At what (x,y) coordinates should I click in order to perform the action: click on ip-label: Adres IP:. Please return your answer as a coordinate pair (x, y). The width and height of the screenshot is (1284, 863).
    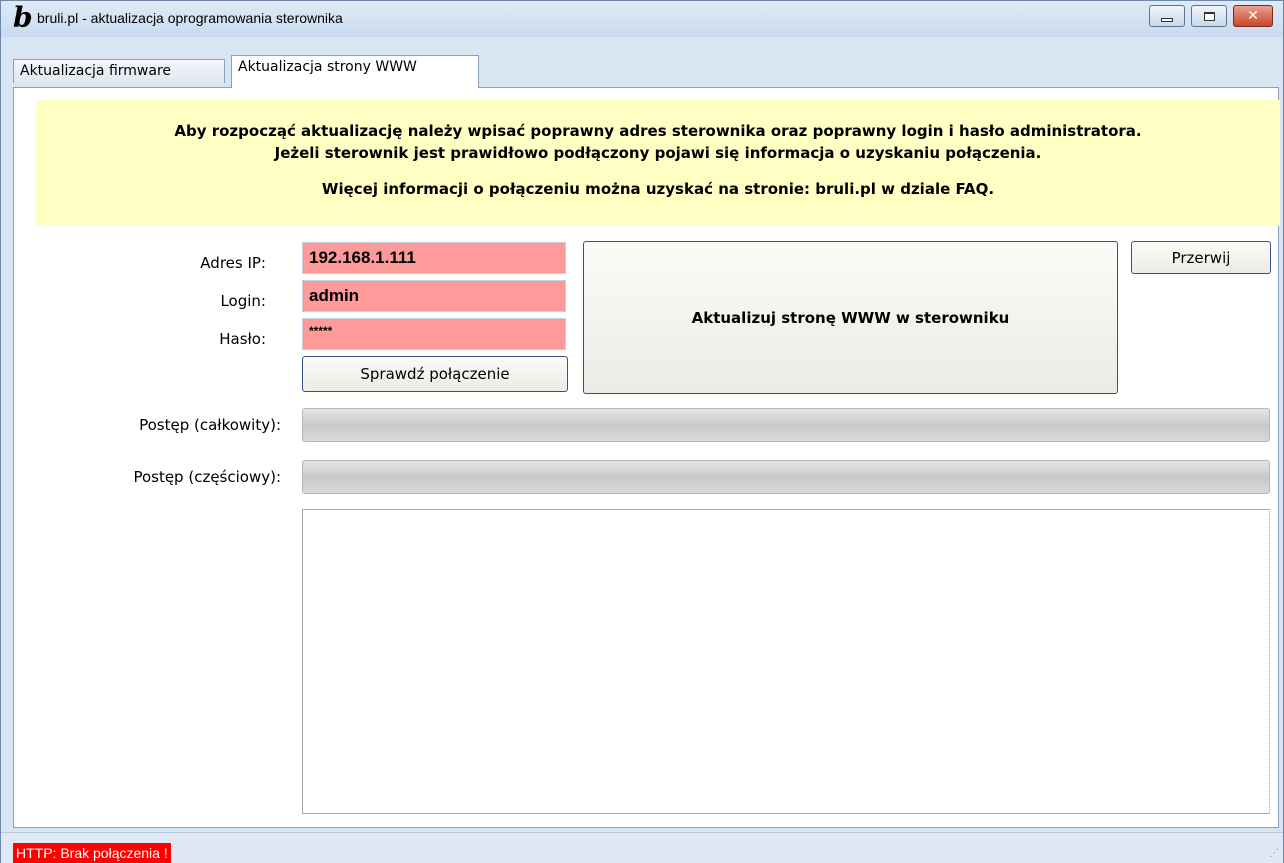
    Looking at the image, I should click on (233, 263).